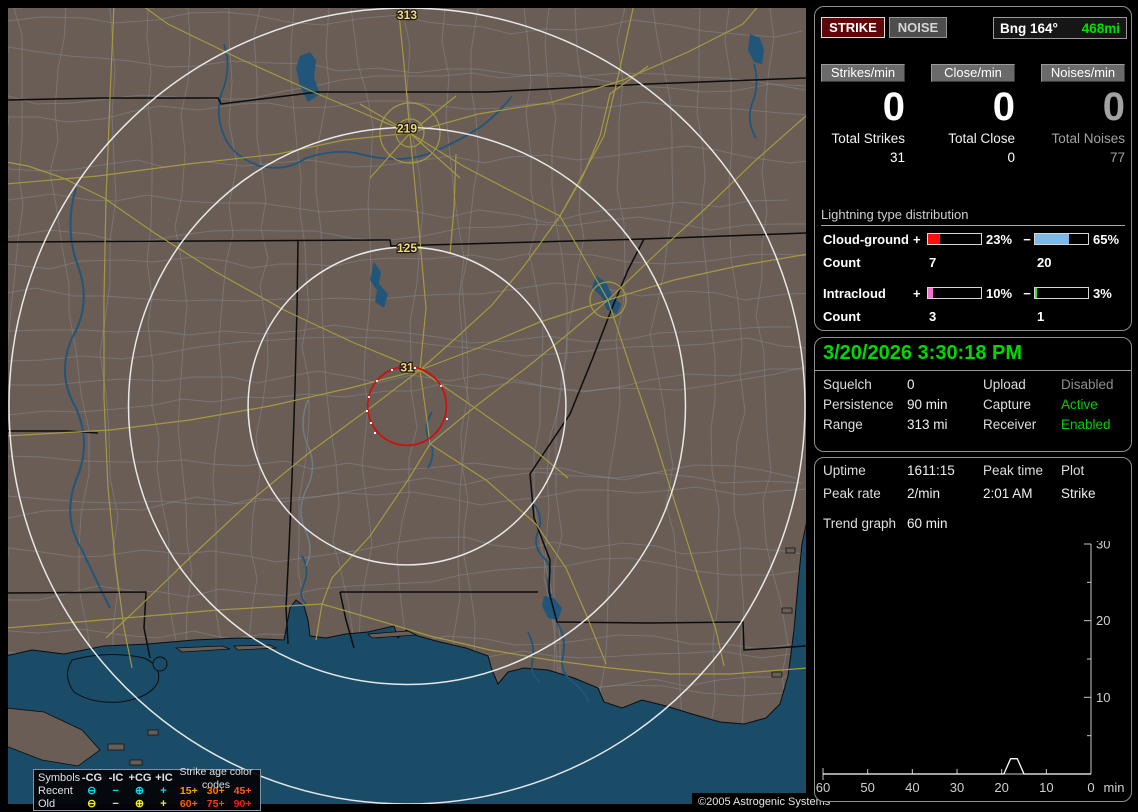 The height and width of the screenshot is (812, 1138). I want to click on close-per-min-value: 0, so click(1003, 107).